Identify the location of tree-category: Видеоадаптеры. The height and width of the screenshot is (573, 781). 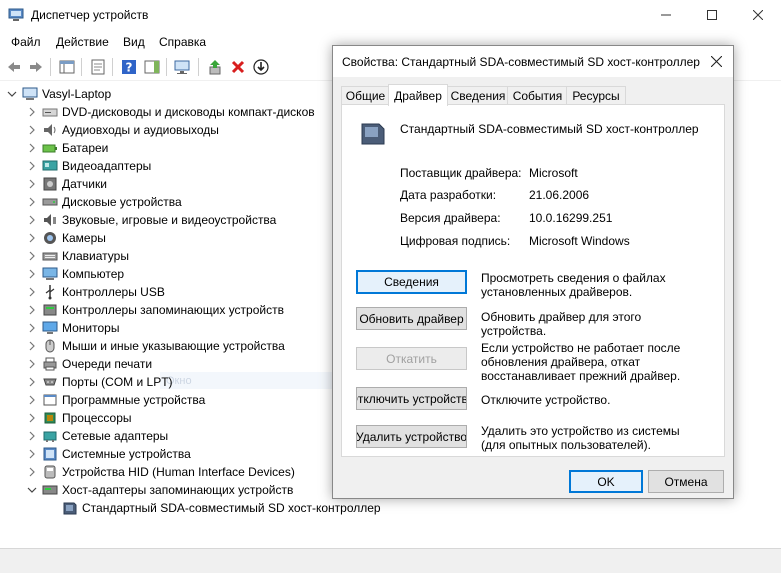
(88, 166).